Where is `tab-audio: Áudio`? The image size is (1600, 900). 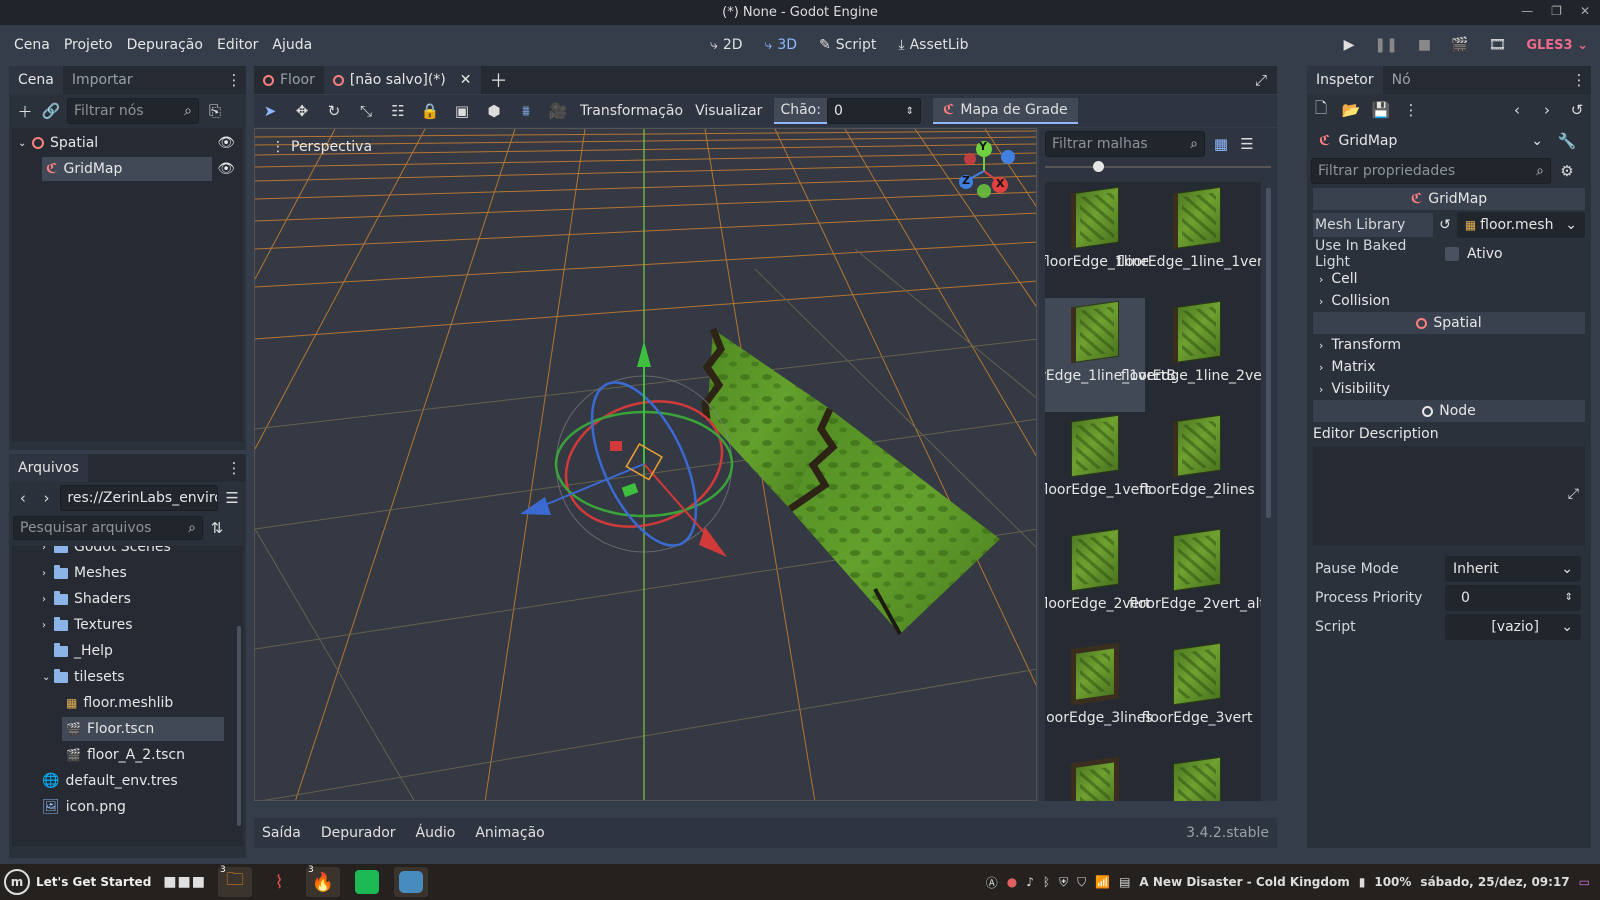
tab-audio: Áudio is located at coordinates (436, 833).